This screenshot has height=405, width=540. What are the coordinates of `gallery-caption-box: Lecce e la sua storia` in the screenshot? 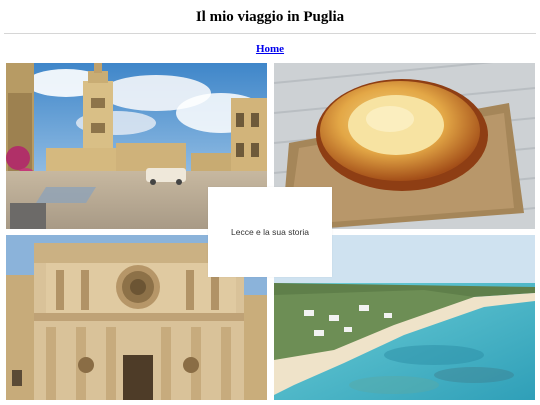 It's located at (270, 232).